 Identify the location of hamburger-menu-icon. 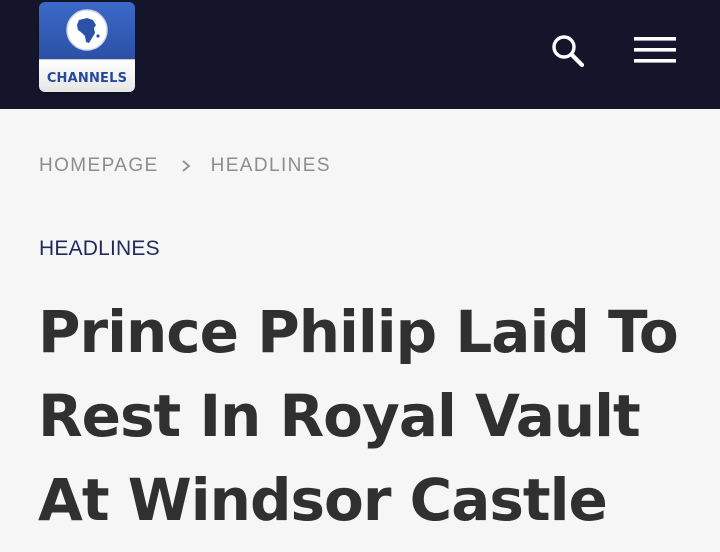
(655, 50).